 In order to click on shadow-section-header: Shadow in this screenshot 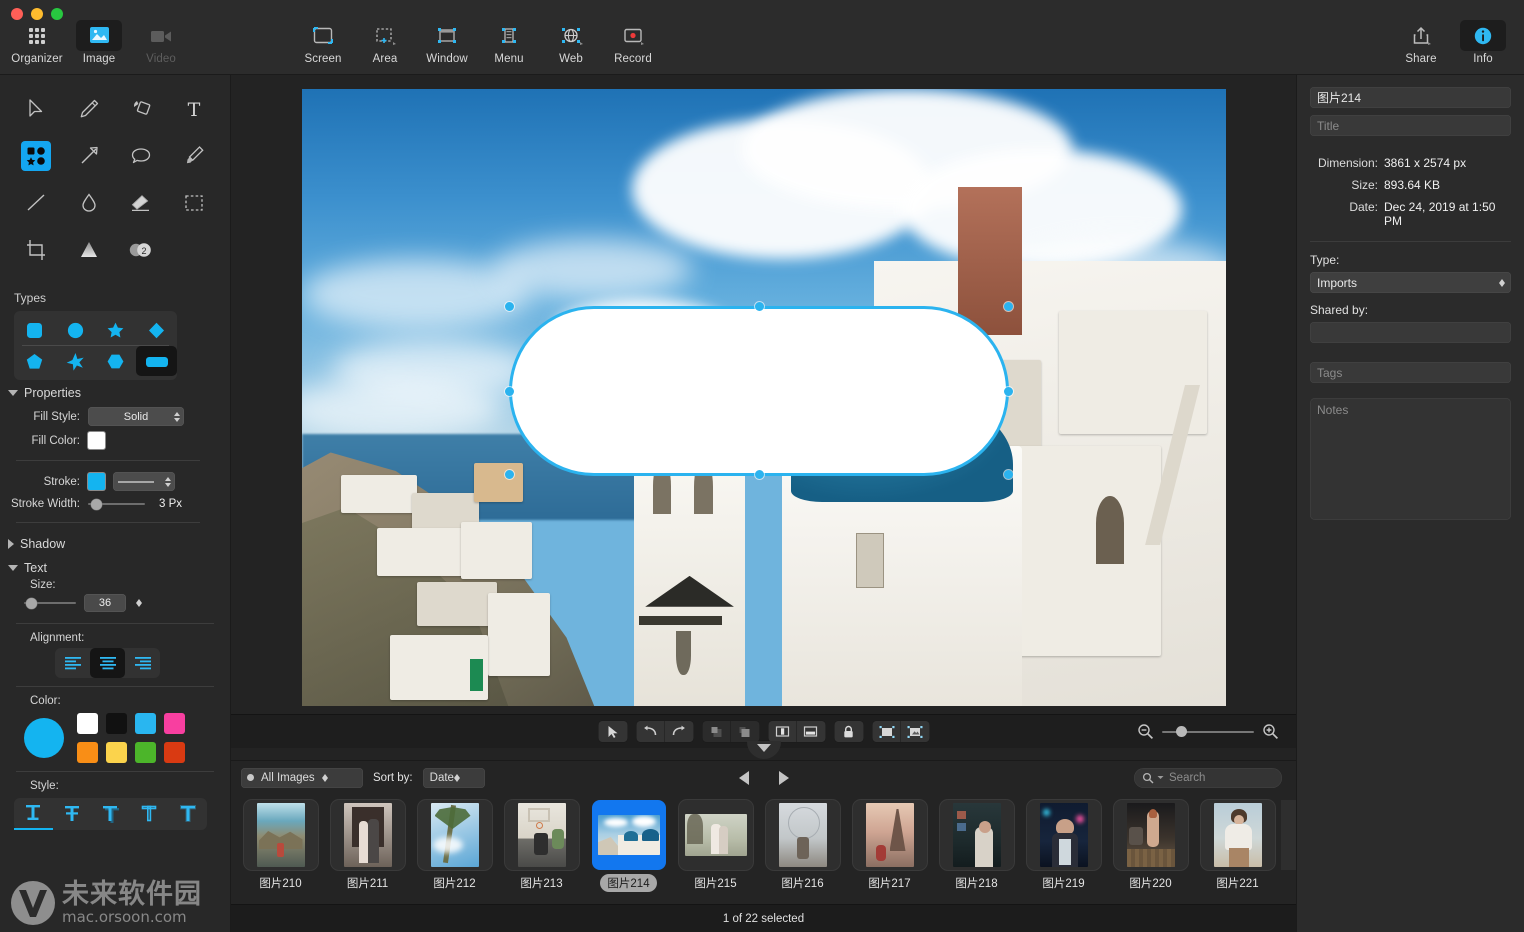, I will do `click(115, 543)`.